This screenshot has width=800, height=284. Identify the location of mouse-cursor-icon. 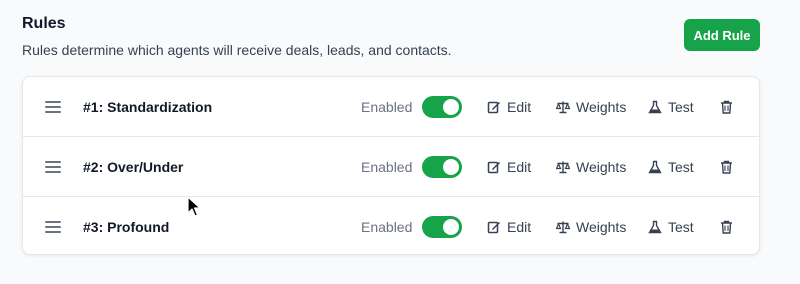
(194, 206).